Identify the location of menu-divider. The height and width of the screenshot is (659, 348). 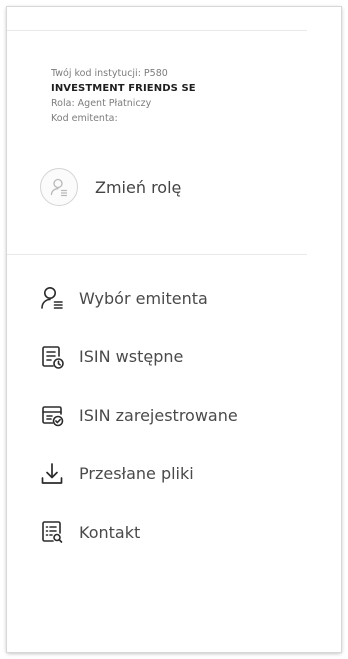
(157, 254).